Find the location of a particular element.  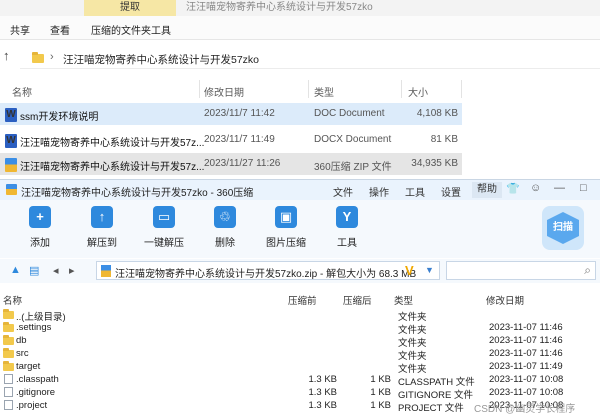

explorer-ribbon: 共享 查看 压缩的文件夹工具 is located at coordinates (300, 28).